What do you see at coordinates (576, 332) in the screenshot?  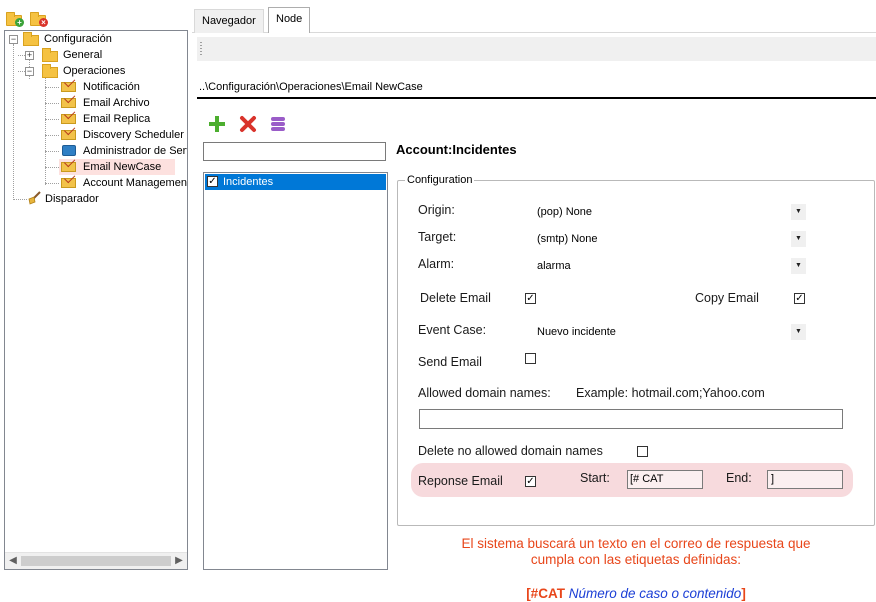 I see `event-case-value: Nuevo incidente` at bounding box center [576, 332].